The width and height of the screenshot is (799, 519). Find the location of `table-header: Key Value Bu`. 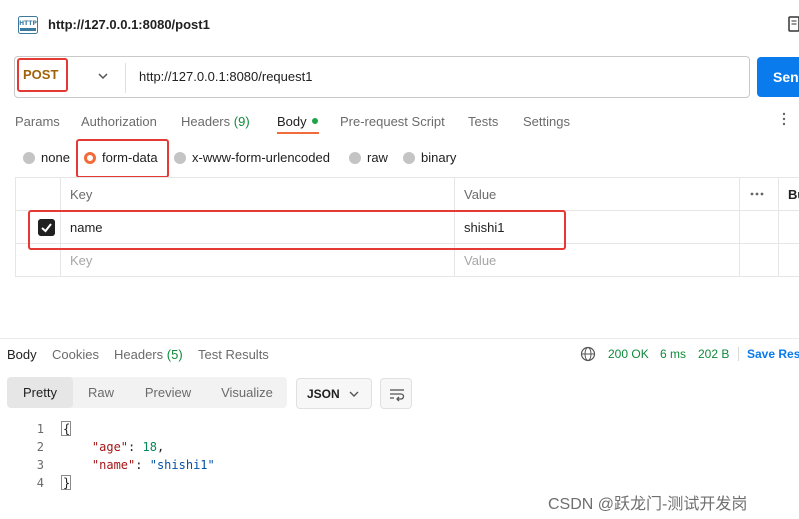

table-header: Key Value Bu is located at coordinates (407, 194).